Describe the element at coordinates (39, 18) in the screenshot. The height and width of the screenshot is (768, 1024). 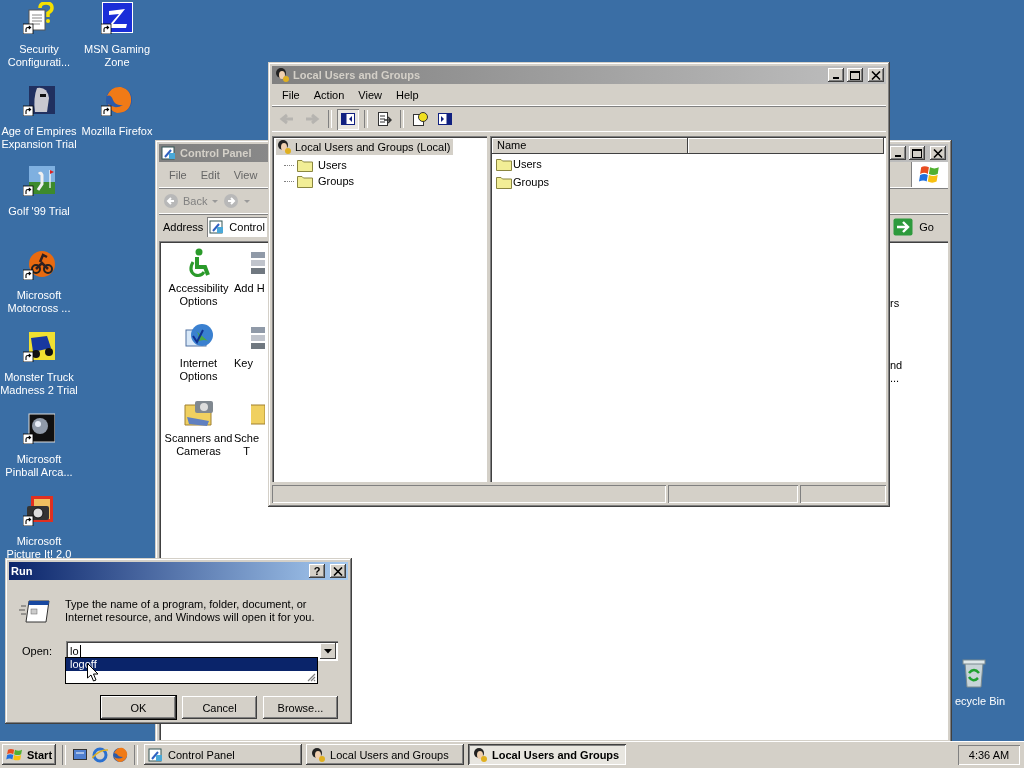
I see `document-question-icon` at that location.